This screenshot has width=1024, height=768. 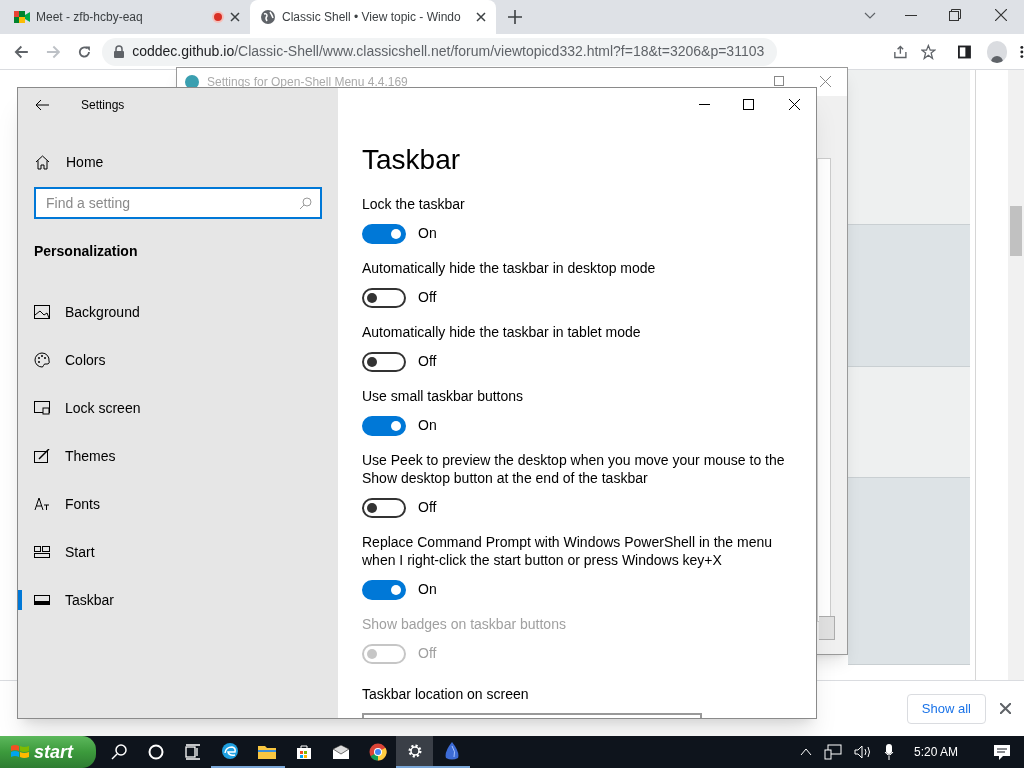 What do you see at coordinates (412, 160) in the screenshot?
I see `page-title: Taskbar` at bounding box center [412, 160].